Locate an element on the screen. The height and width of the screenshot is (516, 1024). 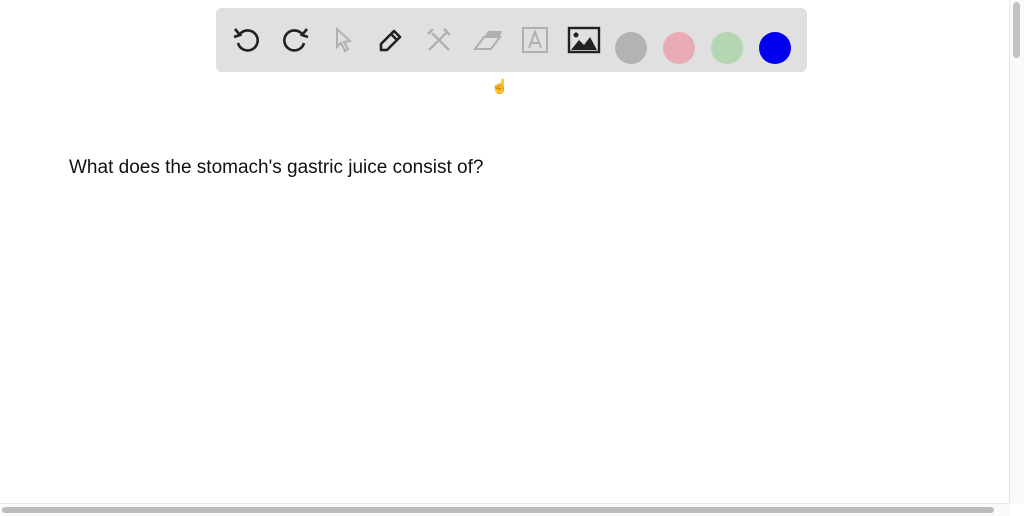
pen-icon is located at coordinates (390, 40).